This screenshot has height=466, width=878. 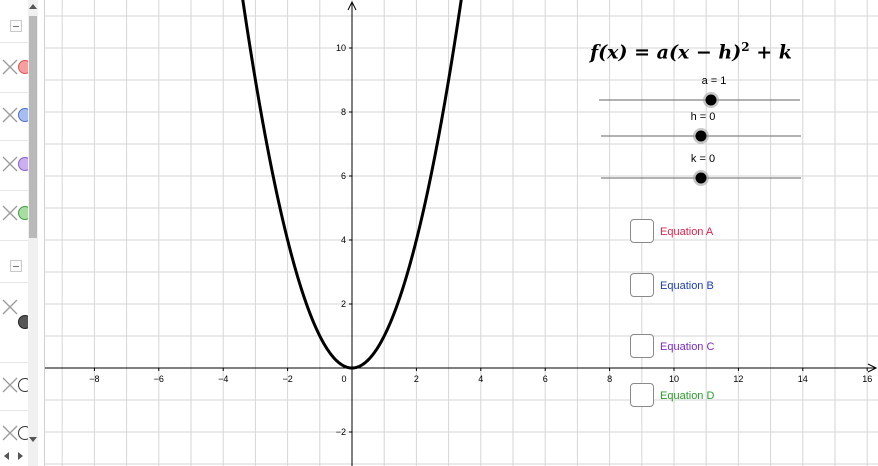 I want to click on y-tick-label: 4, so click(x=343, y=240).